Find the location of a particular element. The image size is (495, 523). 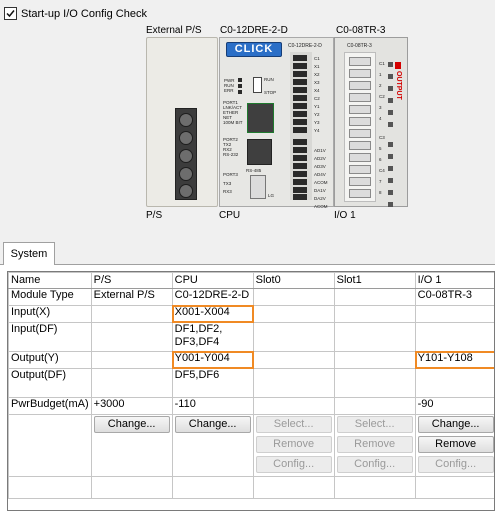

row-label: Output(Y) is located at coordinates (50, 360).